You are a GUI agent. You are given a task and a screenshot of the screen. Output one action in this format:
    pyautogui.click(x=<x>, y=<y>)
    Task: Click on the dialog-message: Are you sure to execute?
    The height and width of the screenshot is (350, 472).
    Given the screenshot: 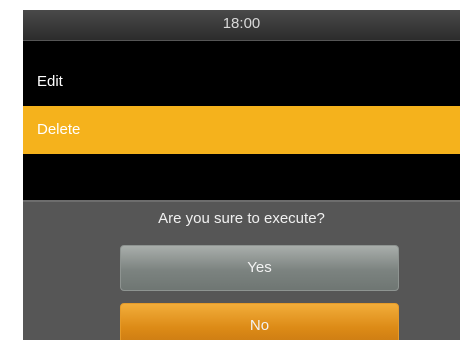 What is the action you would take?
    pyautogui.click(x=241, y=218)
    